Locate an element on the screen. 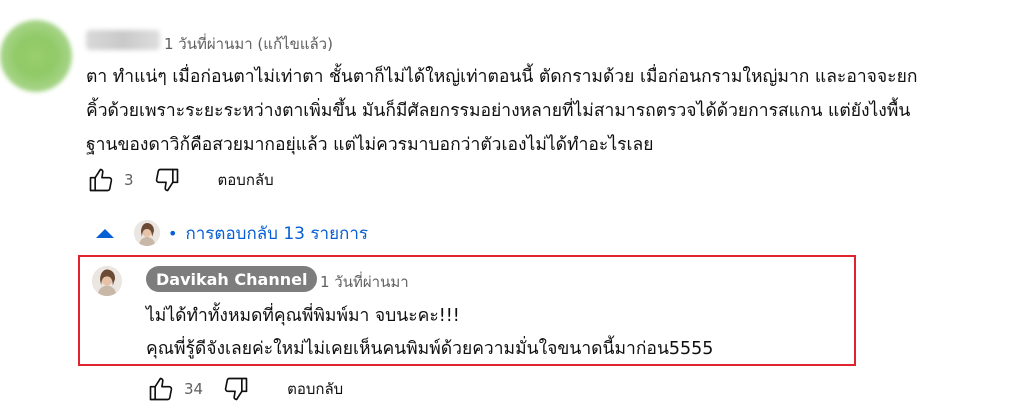 The image size is (1034, 414). comment-actions: 3 ตอบกลับ is located at coordinates (180, 180).